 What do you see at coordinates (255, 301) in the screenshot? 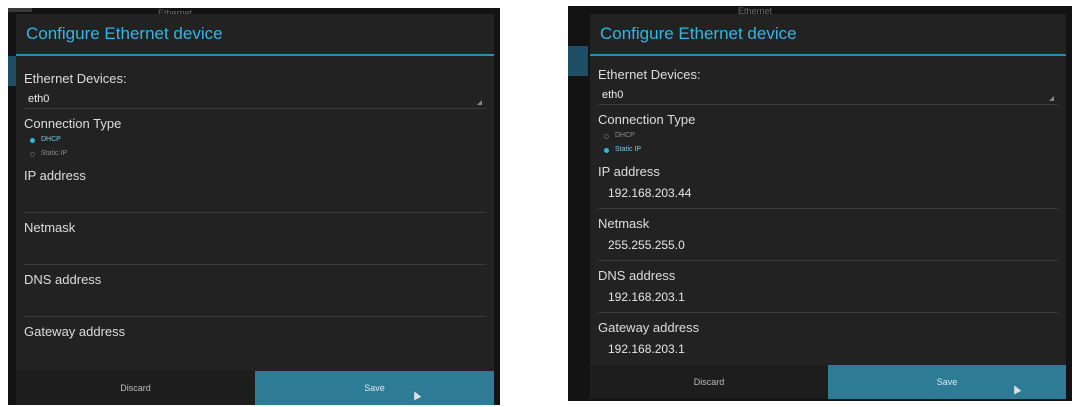
I see `dns-address-value` at bounding box center [255, 301].